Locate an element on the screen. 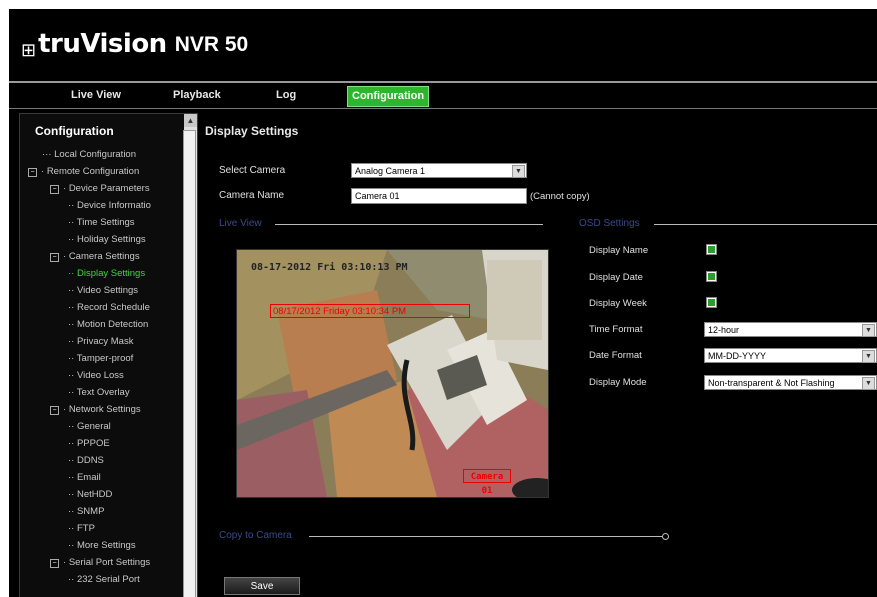 This screenshot has width=877, height=597. display-date-checkbox is located at coordinates (711, 276).